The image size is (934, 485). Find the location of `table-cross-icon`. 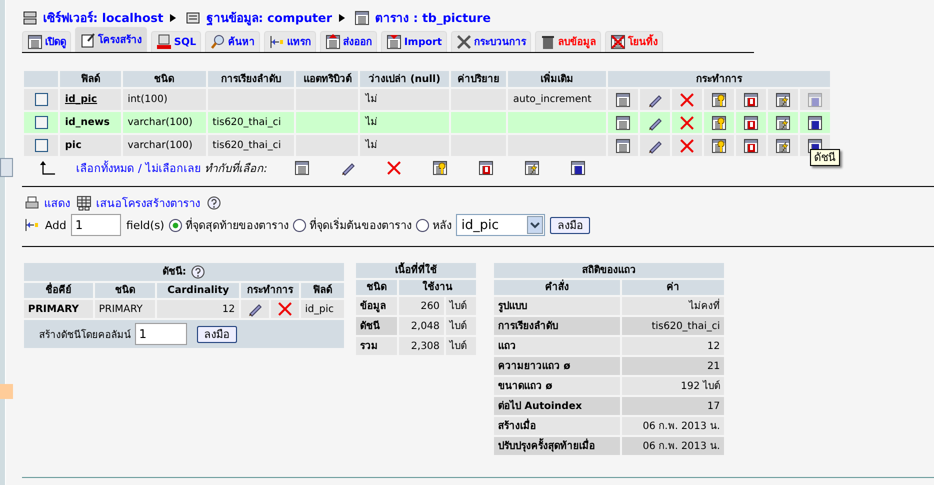

table-cross-icon is located at coordinates (618, 42).